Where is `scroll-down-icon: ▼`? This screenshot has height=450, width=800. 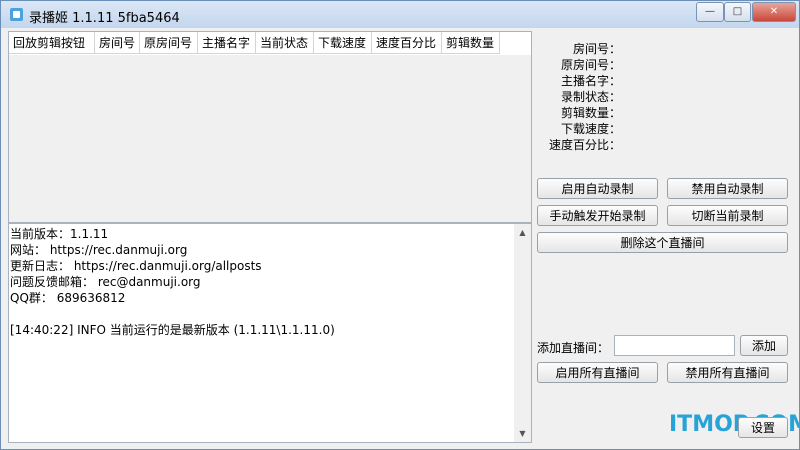
scroll-down-icon: ▼ is located at coordinates (522, 433).